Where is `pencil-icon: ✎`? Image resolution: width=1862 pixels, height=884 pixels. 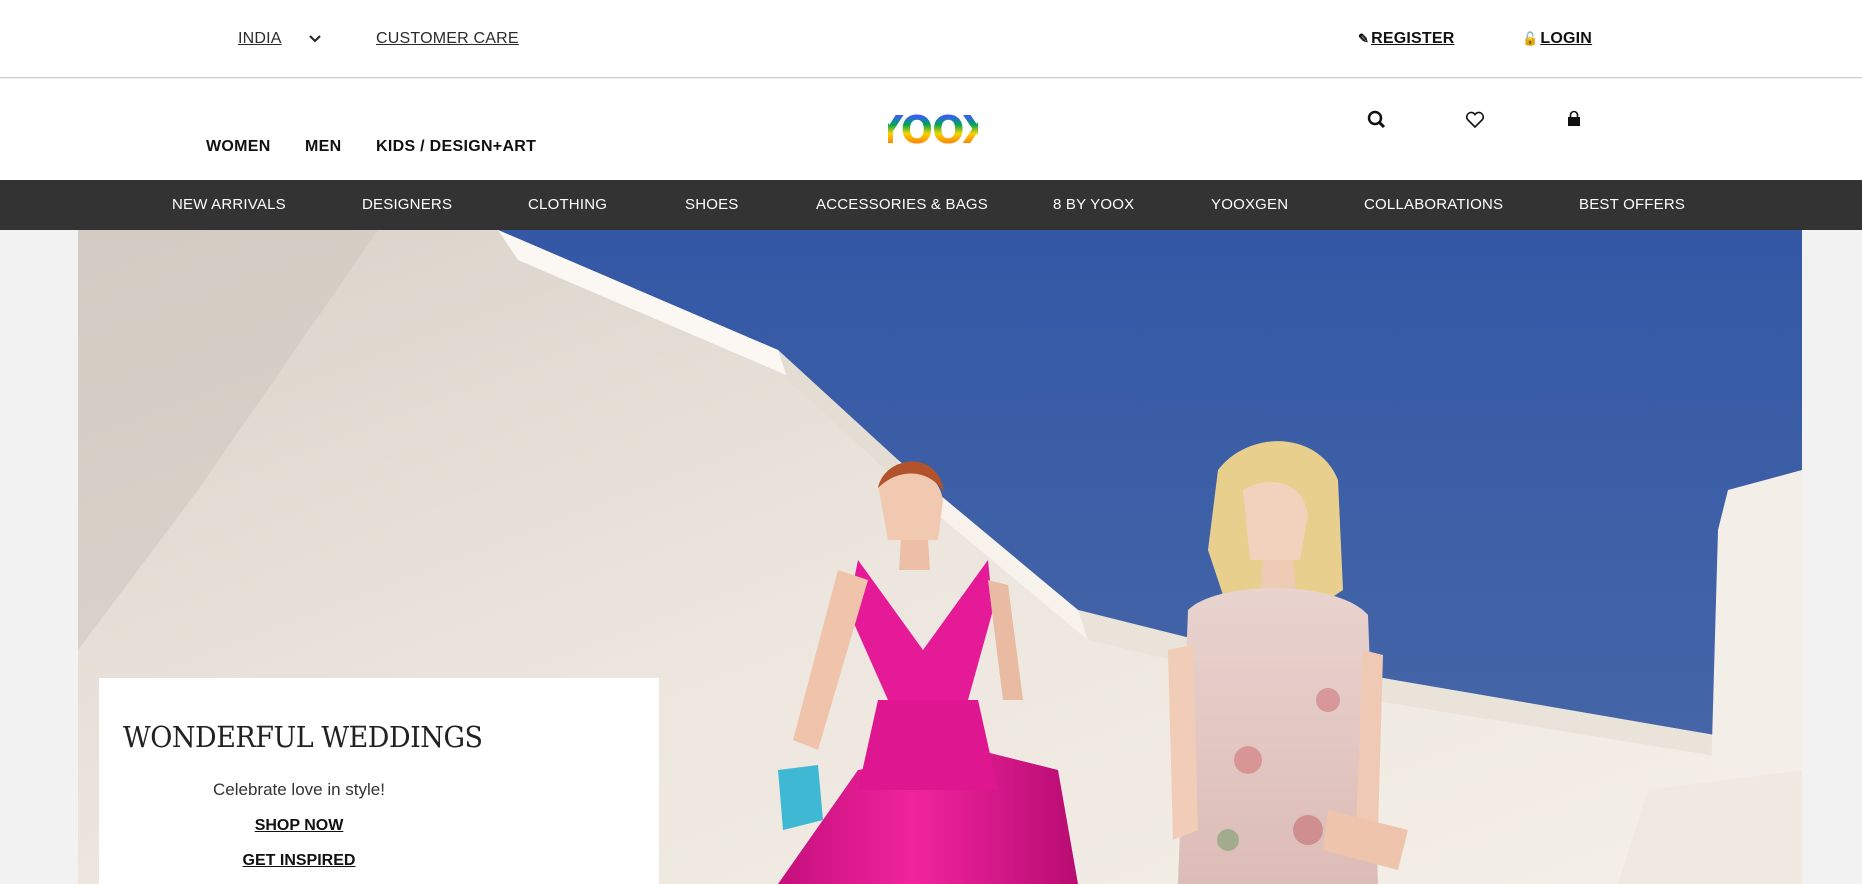
pencil-icon: ✎ is located at coordinates (1364, 38).